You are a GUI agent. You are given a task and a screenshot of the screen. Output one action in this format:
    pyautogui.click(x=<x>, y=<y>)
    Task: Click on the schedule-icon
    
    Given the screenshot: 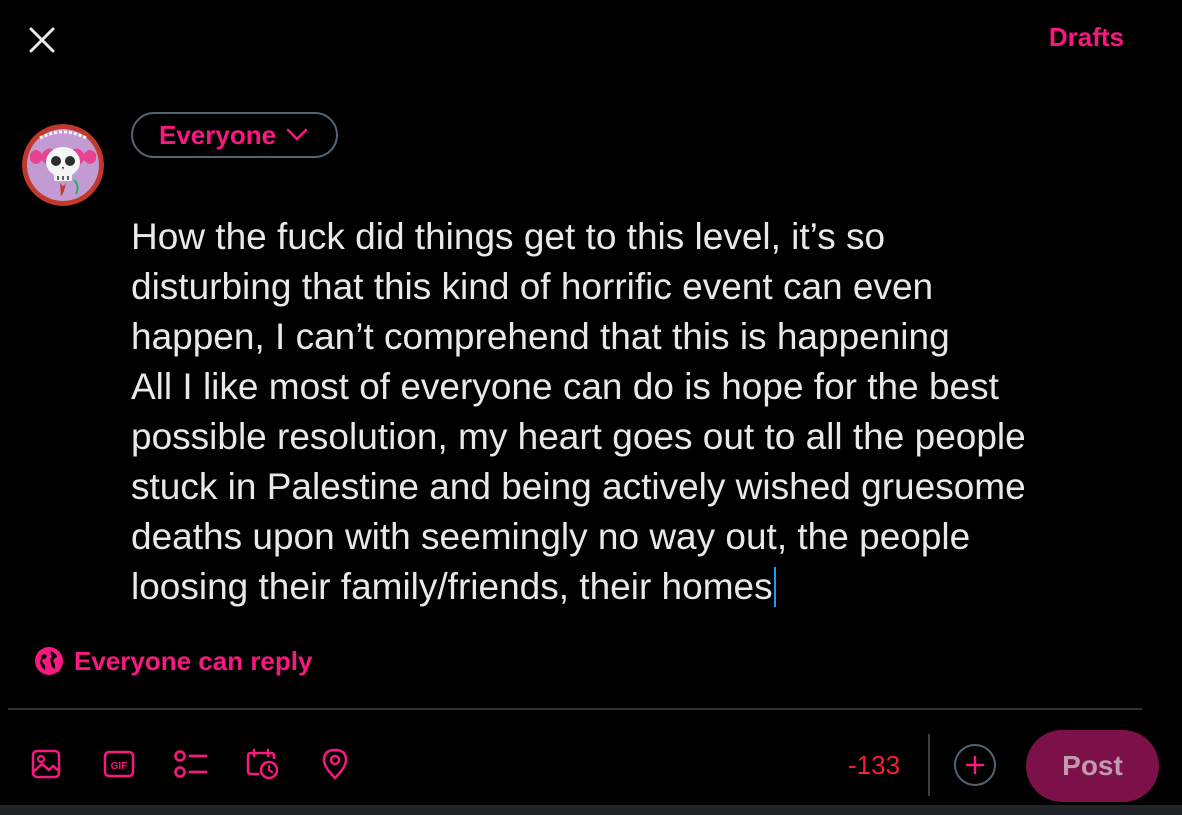 What is the action you would take?
    pyautogui.click(x=262, y=764)
    